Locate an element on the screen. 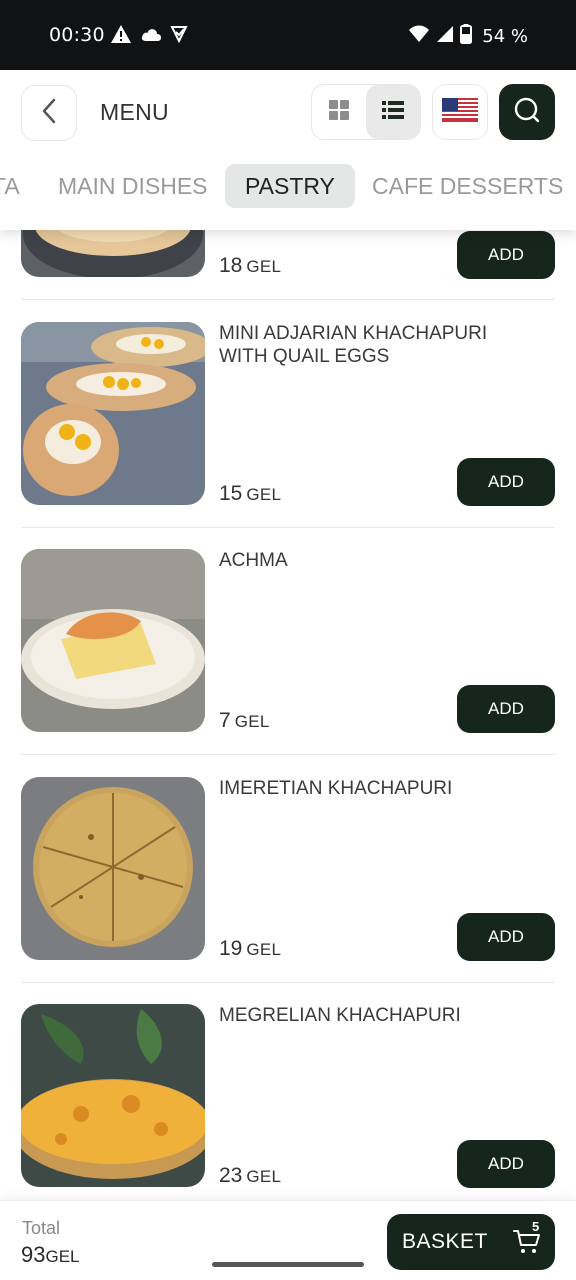 This screenshot has width=576, height=1280. list-item: IMERETIAN KHACHAPURI 19 GEL ADD is located at coordinates (288, 869).